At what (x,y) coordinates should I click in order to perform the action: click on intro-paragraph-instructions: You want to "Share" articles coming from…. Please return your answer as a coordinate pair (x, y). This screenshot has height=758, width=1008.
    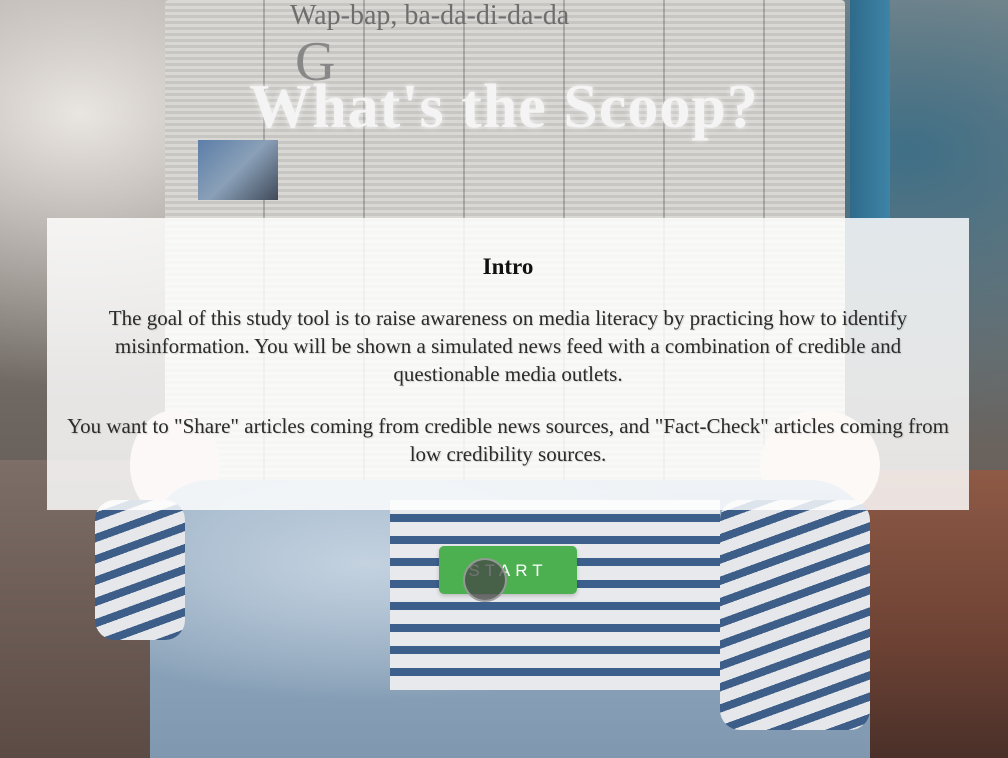
    Looking at the image, I should click on (508, 440).